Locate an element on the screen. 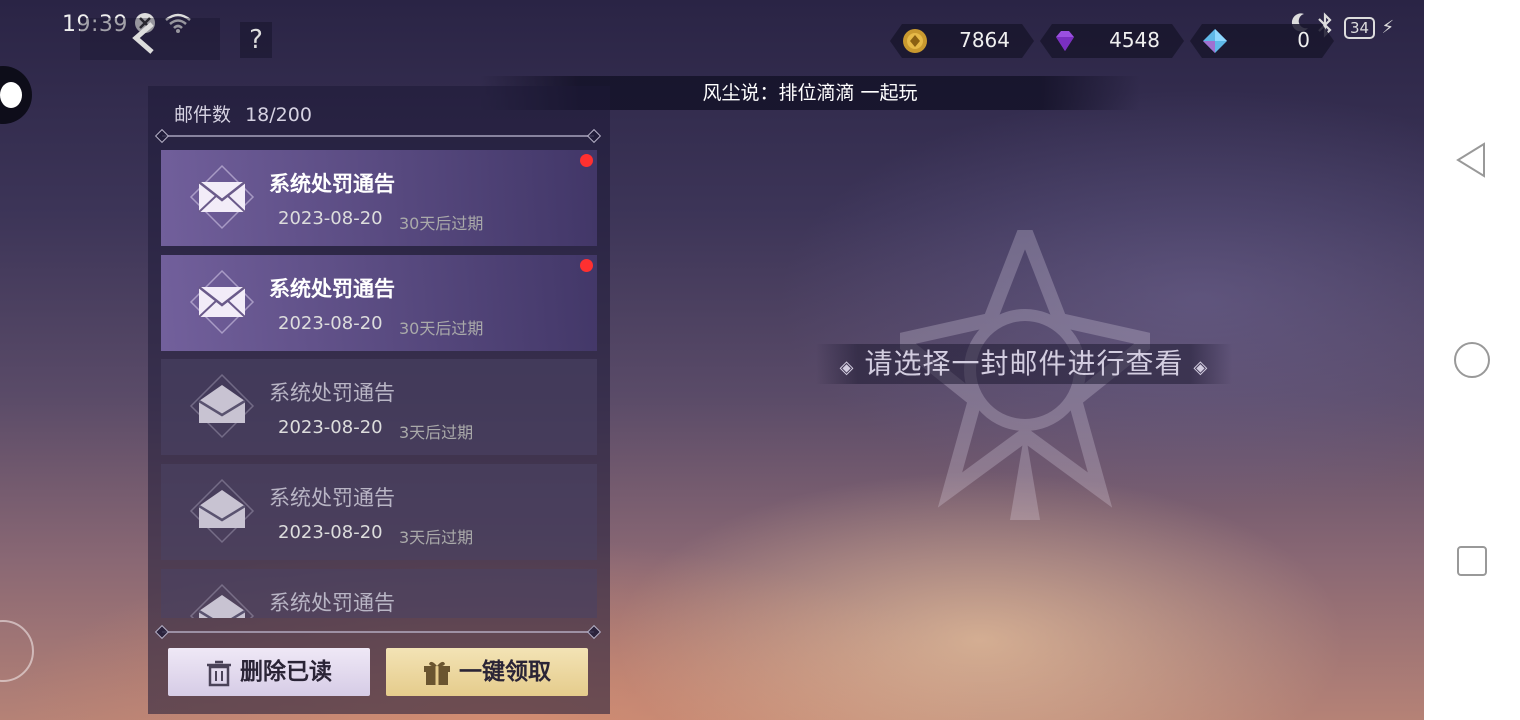 Image resolution: width=1520 pixels, height=720 pixels. mail-count: 邮件数 18/200 is located at coordinates (243, 113).